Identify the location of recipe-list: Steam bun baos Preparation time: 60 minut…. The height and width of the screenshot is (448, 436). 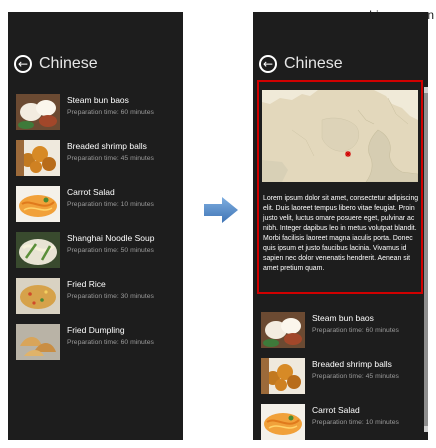
(343, 376).